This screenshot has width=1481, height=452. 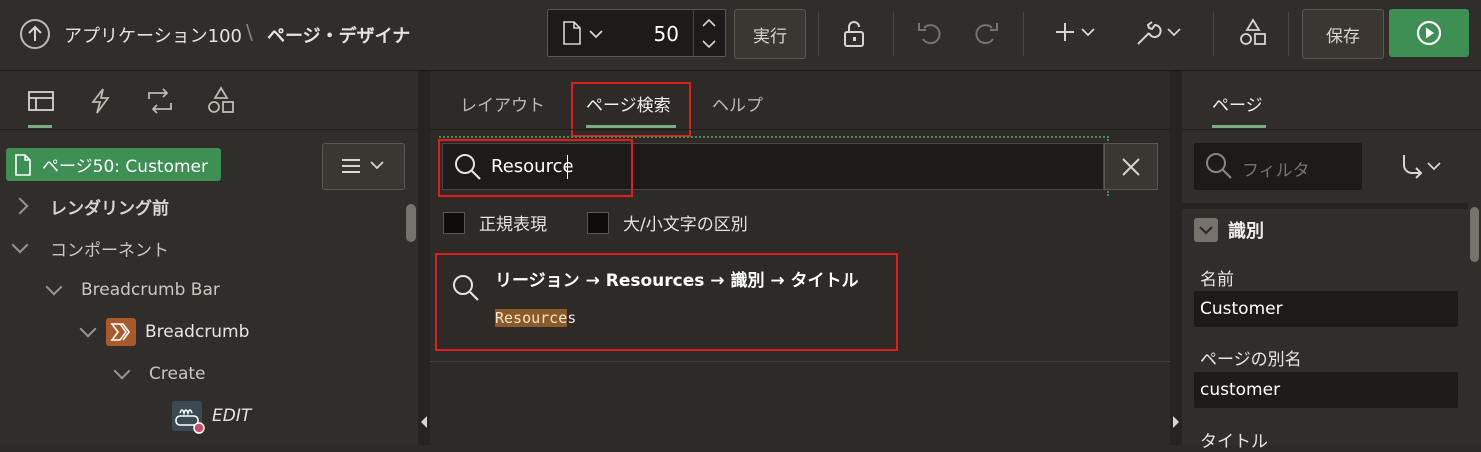 I want to click on page-badge-label: ページ50: Customer, so click(x=125, y=167).